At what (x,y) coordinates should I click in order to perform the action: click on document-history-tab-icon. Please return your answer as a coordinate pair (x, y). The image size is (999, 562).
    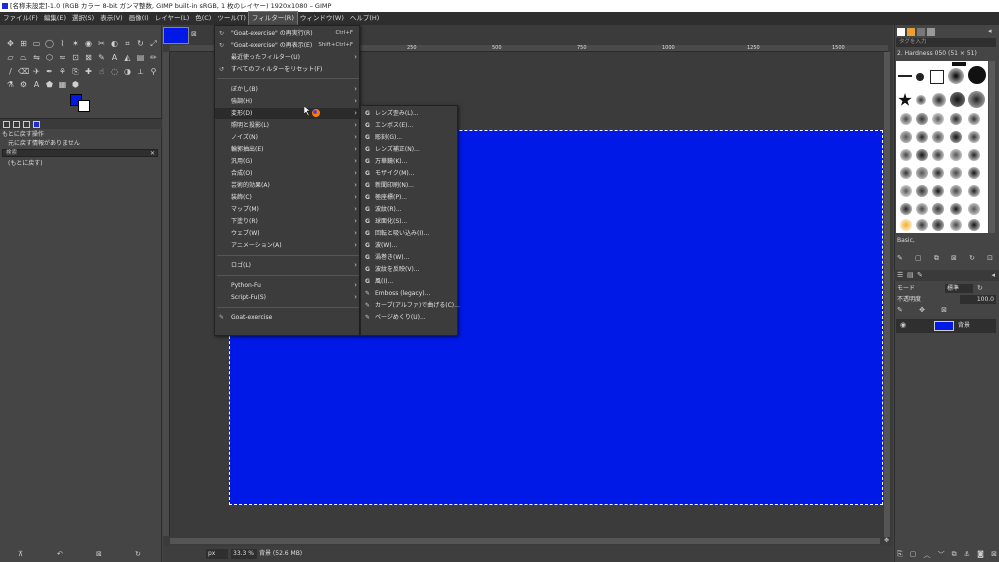
    Looking at the image, I should click on (931, 32).